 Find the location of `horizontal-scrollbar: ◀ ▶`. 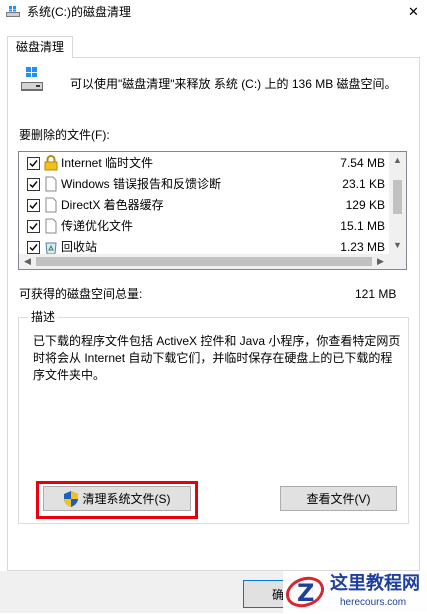

horizontal-scrollbar: ◀ ▶ is located at coordinates (204, 261).